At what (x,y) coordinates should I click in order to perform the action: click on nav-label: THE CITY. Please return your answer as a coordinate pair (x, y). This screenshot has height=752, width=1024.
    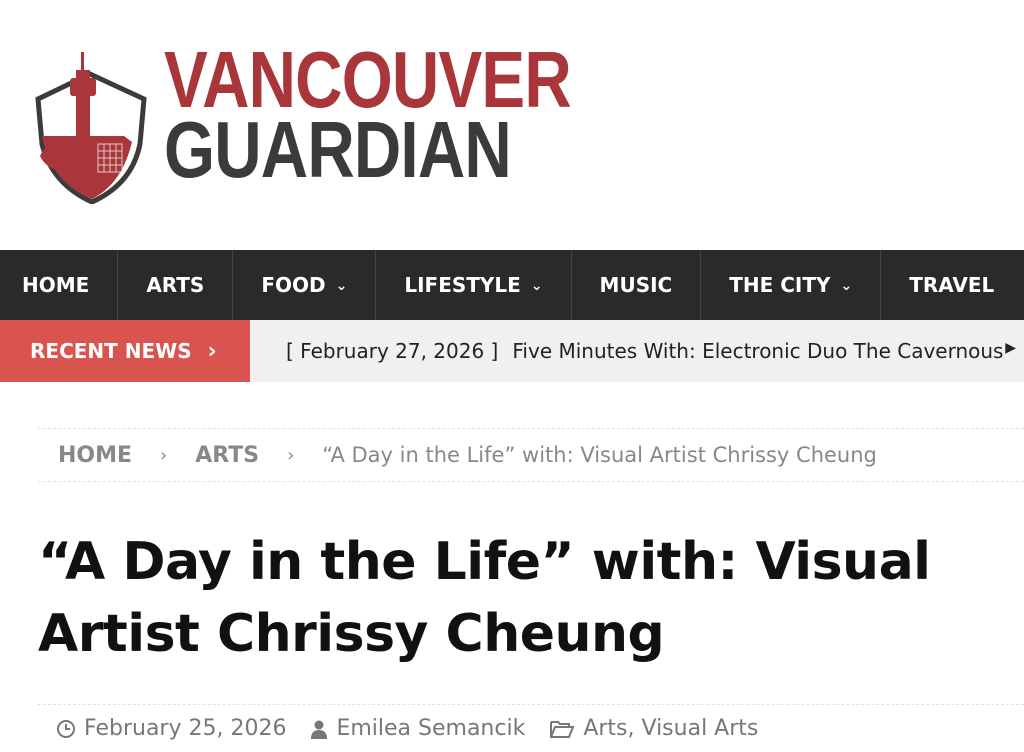
    Looking at the image, I should click on (780, 285).